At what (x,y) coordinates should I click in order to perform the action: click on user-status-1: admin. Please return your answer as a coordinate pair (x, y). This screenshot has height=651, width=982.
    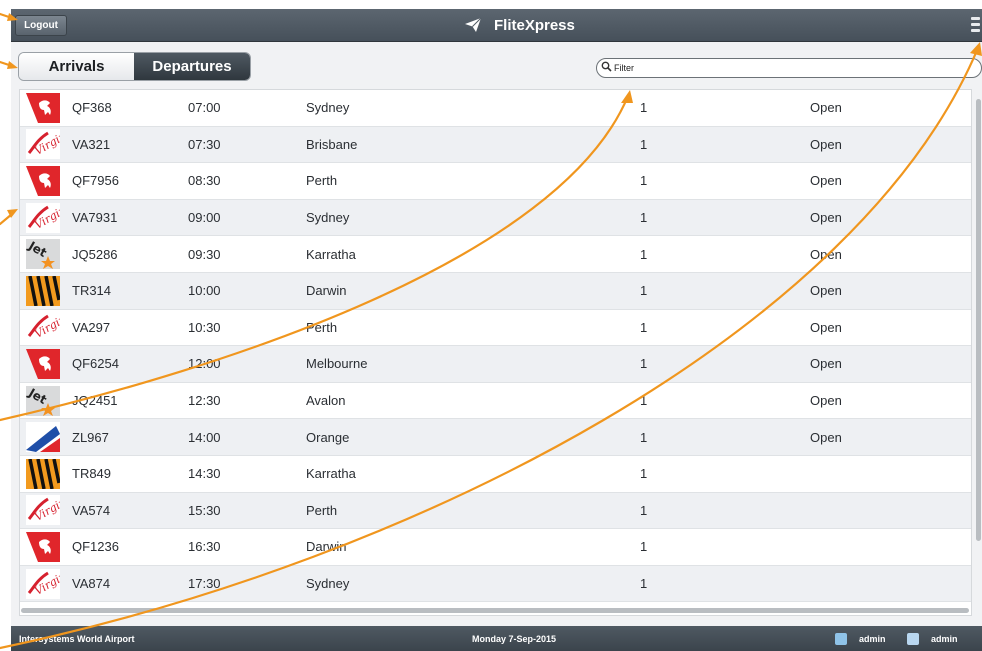
    Looking at the image, I should click on (860, 638).